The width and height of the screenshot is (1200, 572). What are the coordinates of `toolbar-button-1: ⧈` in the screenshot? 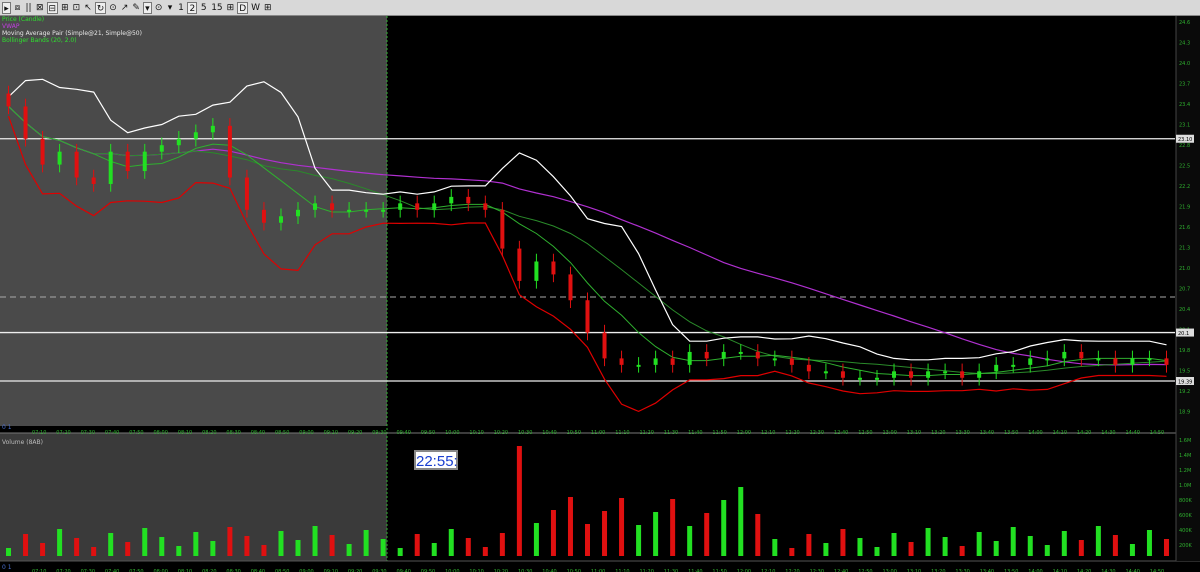 It's located at (17, 8).